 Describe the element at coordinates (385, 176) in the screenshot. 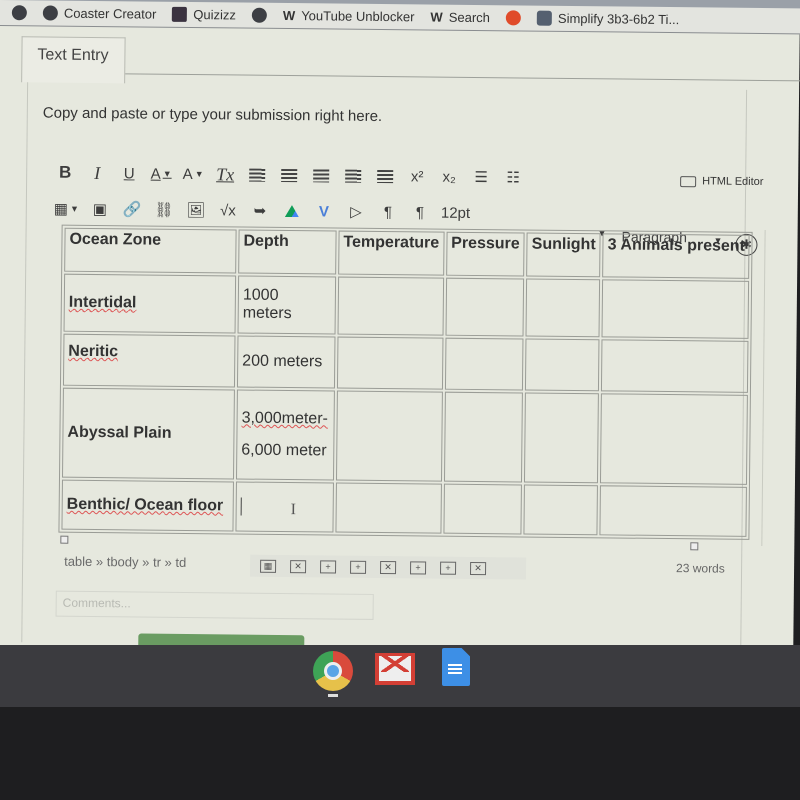

I see `indent-button` at that location.